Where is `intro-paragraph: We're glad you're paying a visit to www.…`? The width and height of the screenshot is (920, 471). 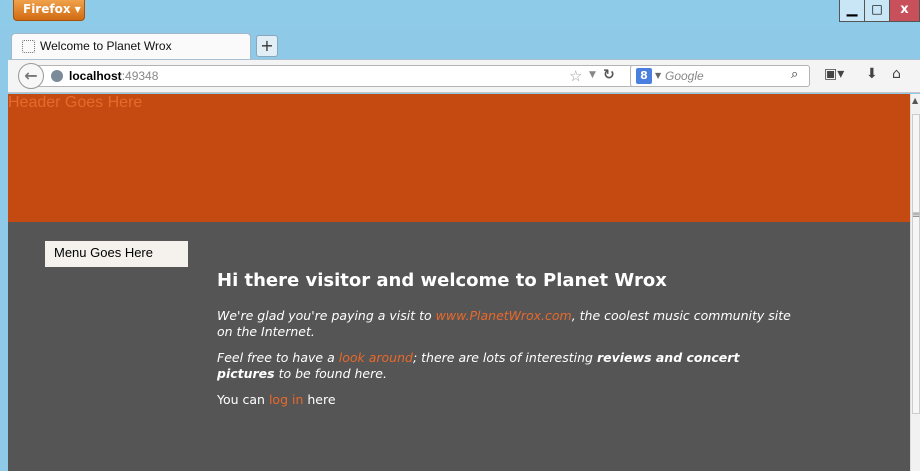 intro-paragraph: We're glad you're paying a visit to www.… is located at coordinates (507, 324).